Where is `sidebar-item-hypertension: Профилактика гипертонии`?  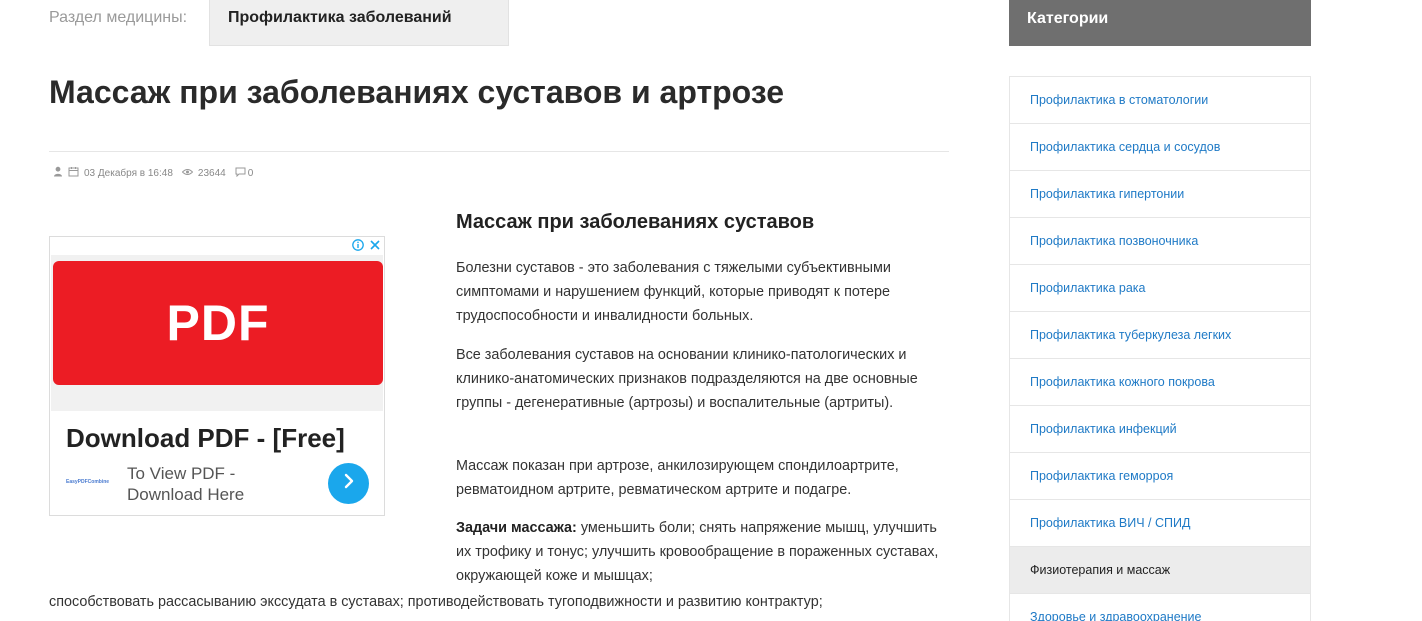 sidebar-item-hypertension: Профилактика гипертонии is located at coordinates (1160, 194).